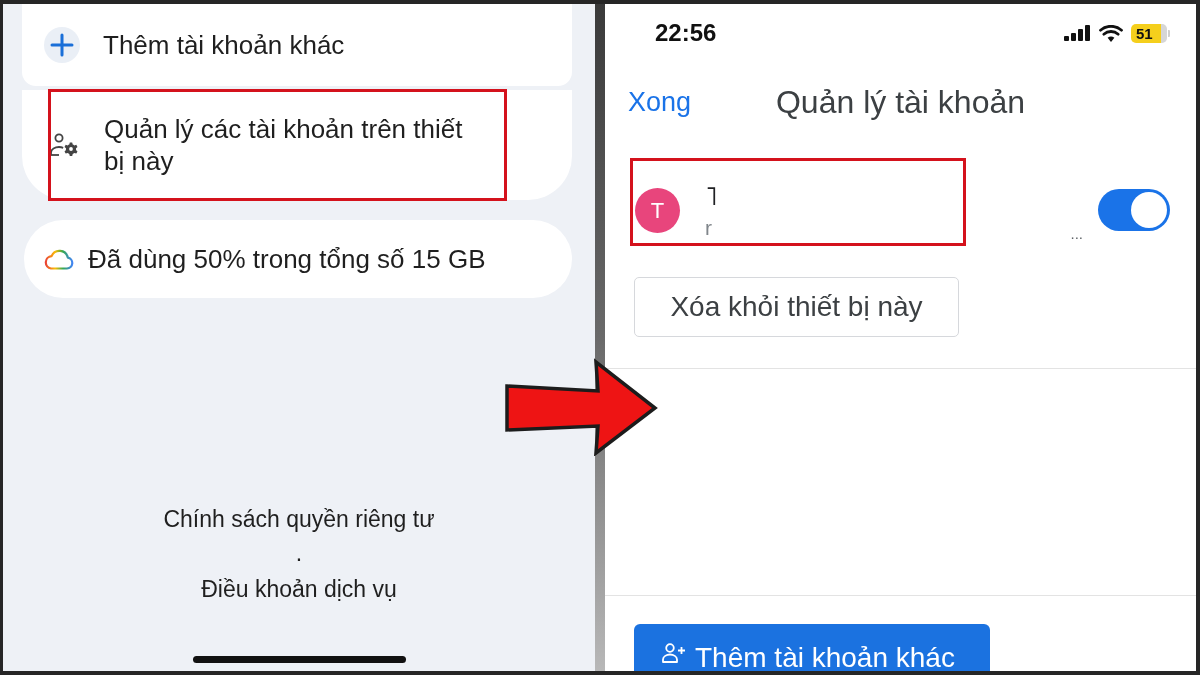  I want to click on battery-indicator: 51, so click(1149, 33).